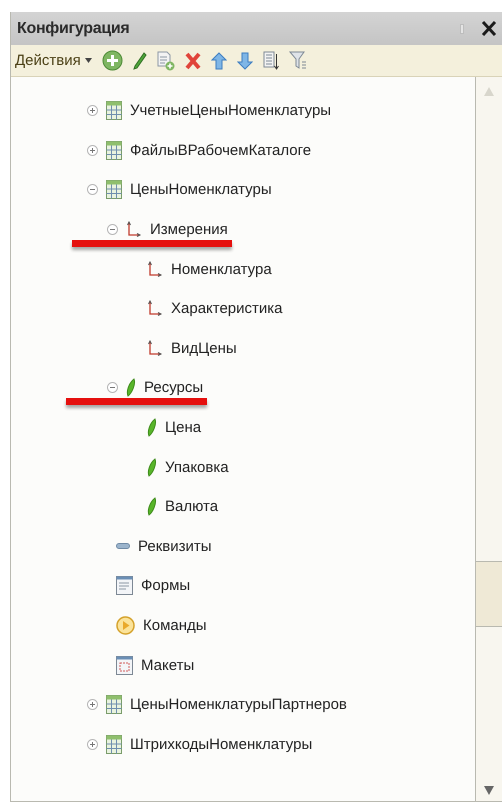  I want to click on tree-item: Упаковка, so click(197, 467).